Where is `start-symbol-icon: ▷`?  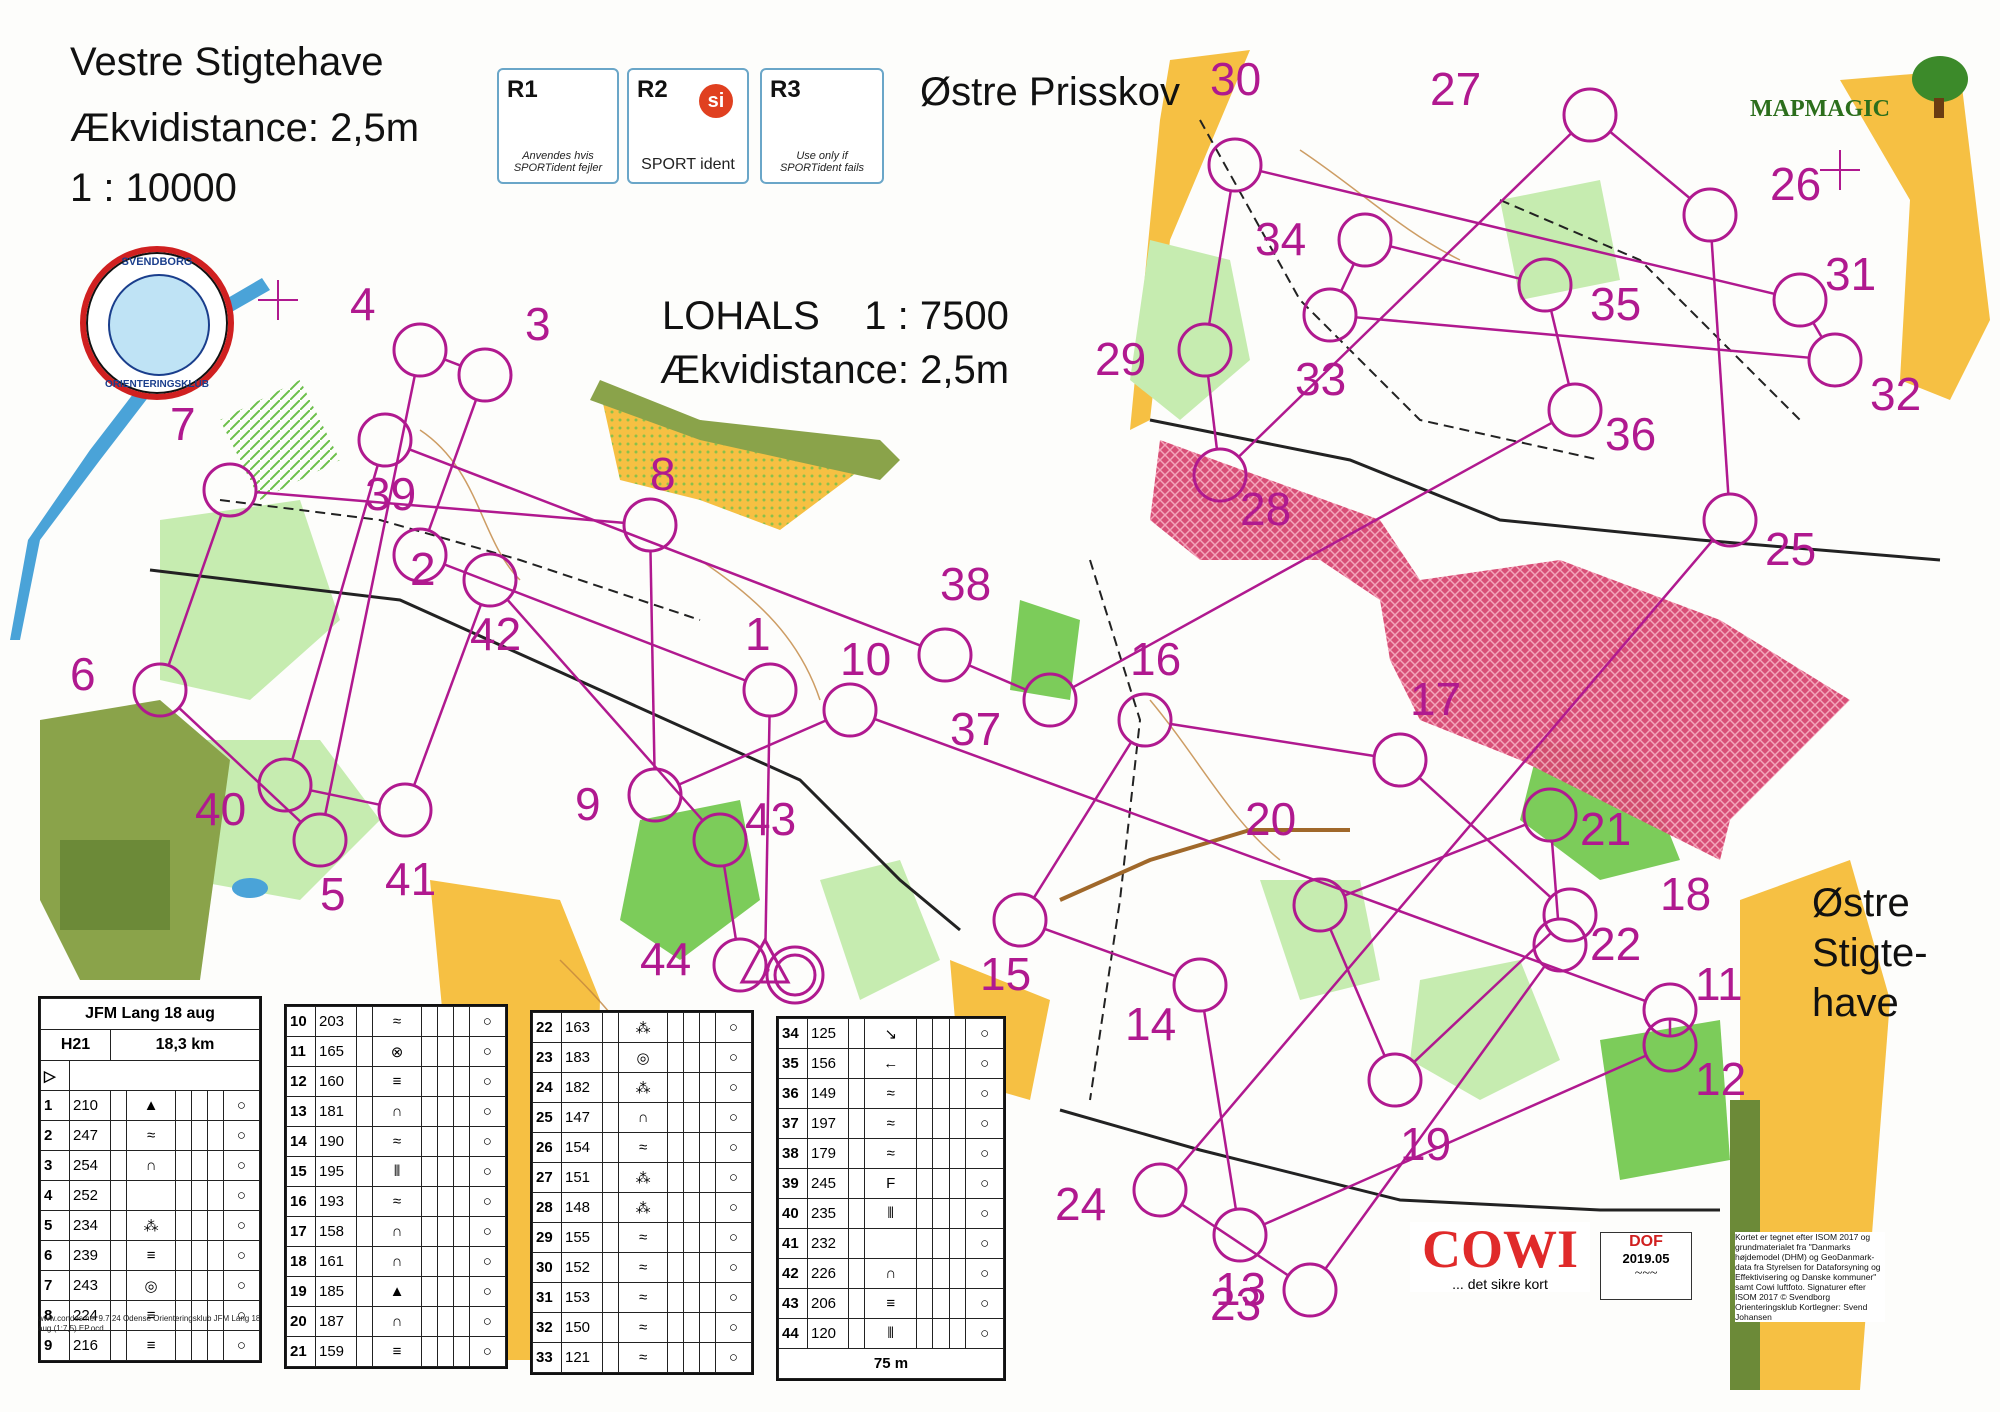 start-symbol-icon: ▷ is located at coordinates (55, 1075).